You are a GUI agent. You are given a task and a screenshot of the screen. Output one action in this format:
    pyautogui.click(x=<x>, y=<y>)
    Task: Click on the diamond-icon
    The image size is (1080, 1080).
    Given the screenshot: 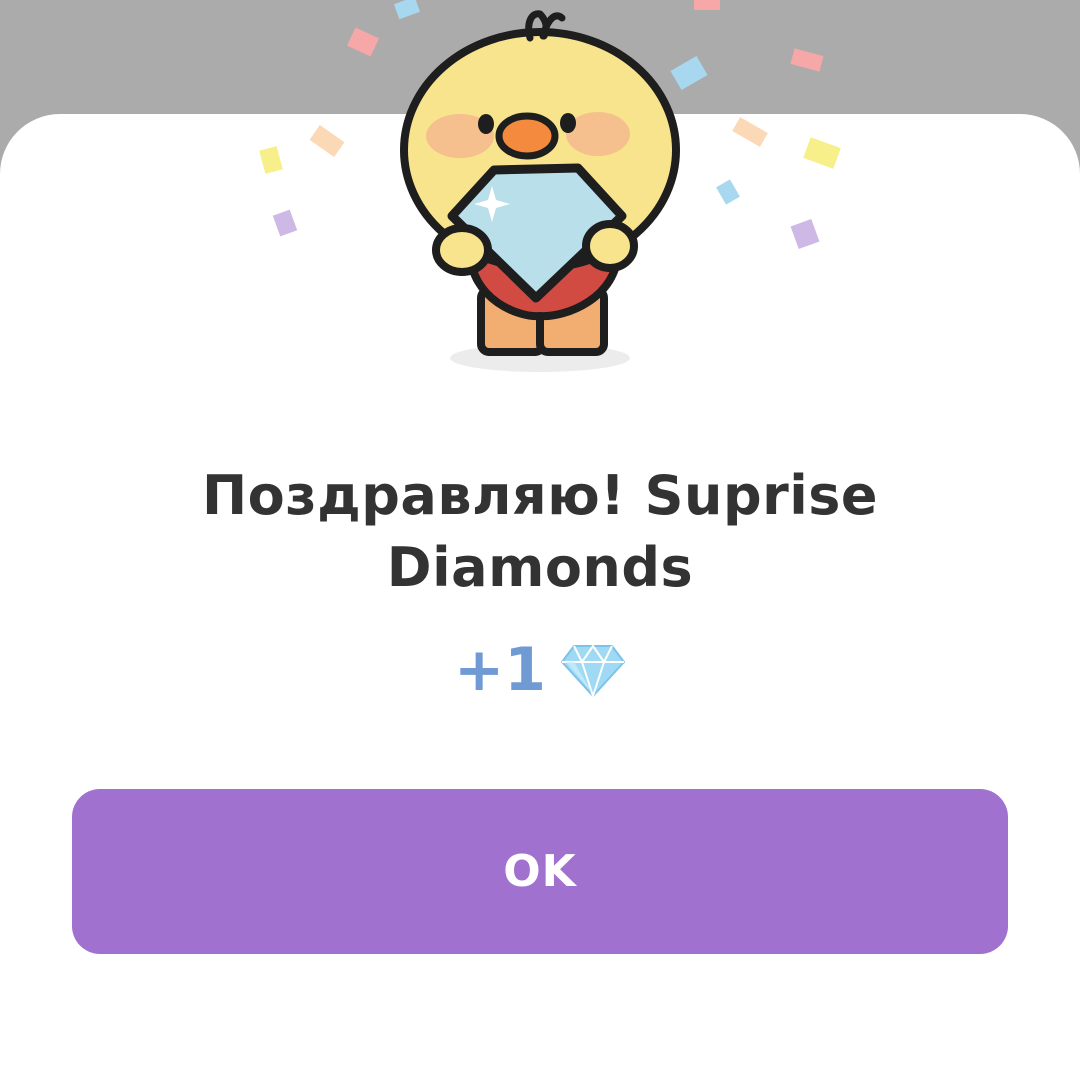 What is the action you would take?
    pyautogui.click(x=593, y=671)
    